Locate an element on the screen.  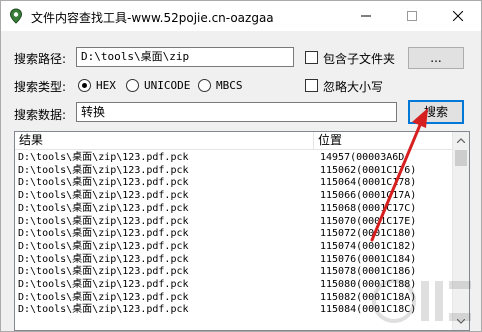
minimize-icon is located at coordinates (366, 16).